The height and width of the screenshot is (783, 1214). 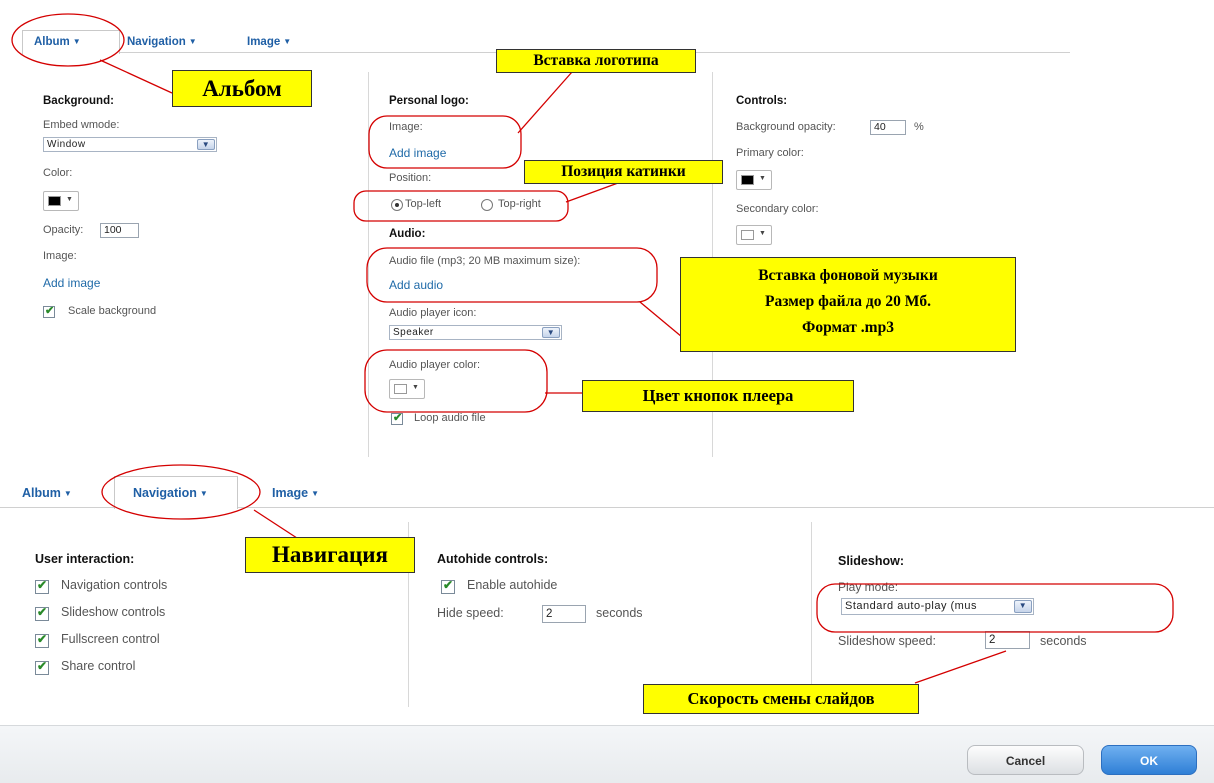 I want to click on logo-add-image-link: Add image, so click(x=417, y=153).